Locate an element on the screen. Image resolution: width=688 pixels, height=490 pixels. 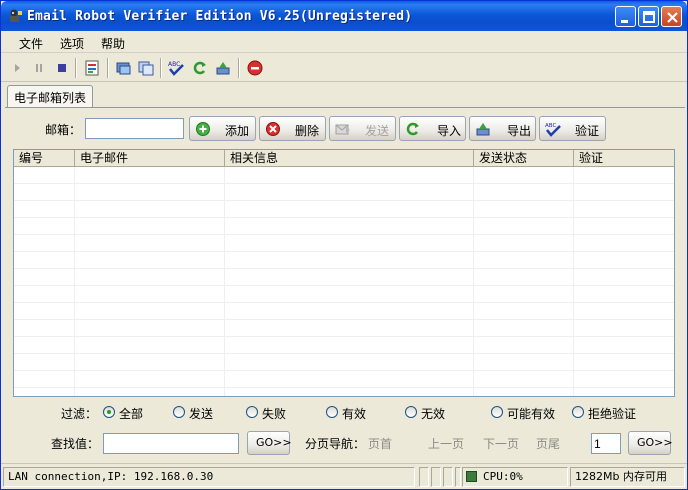
pause-icon is located at coordinates (39, 68).